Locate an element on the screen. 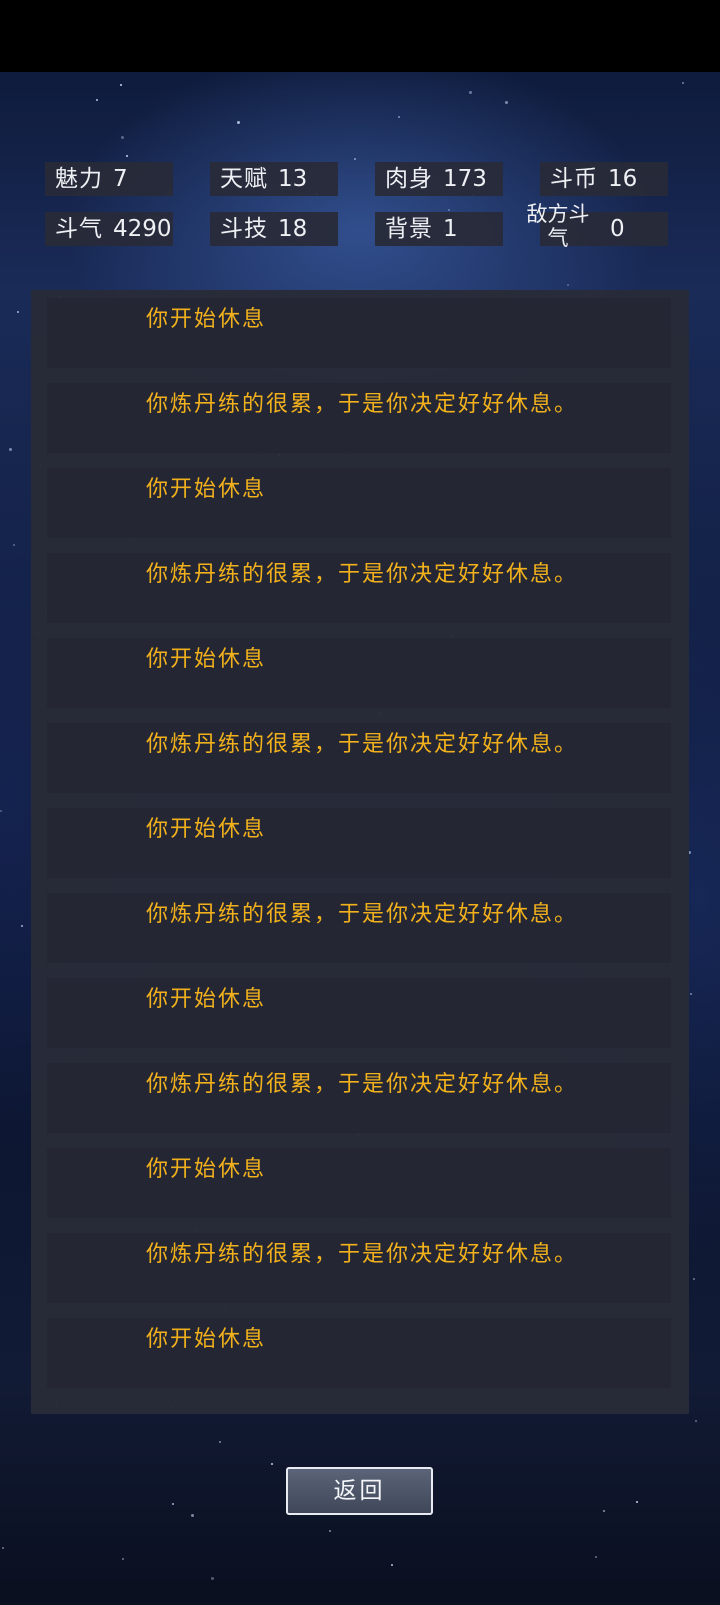 This screenshot has height=1605, width=720. stat-douqi: 斗气 4290 is located at coordinates (109, 229).